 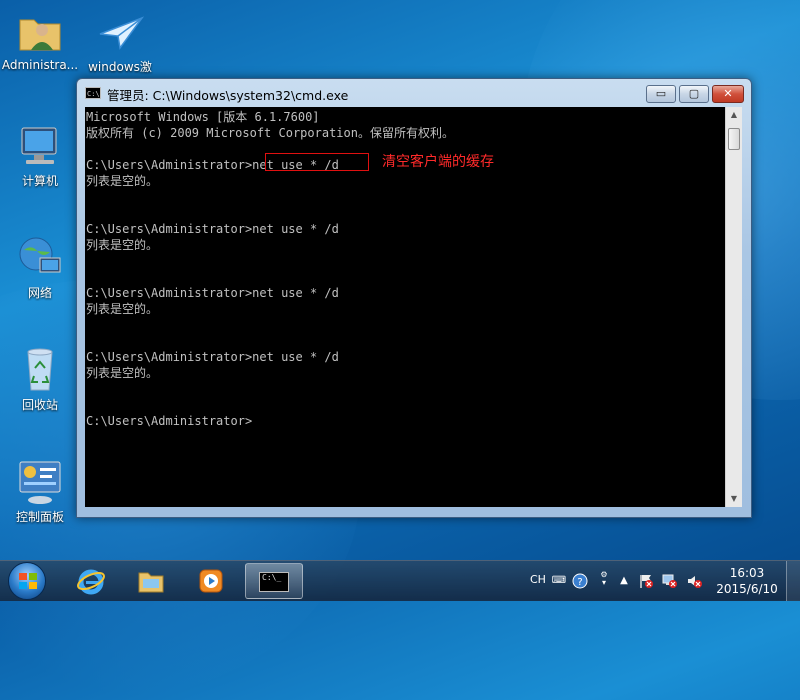 I want to click on taskbar-ie-button, so click(x=91, y=581).